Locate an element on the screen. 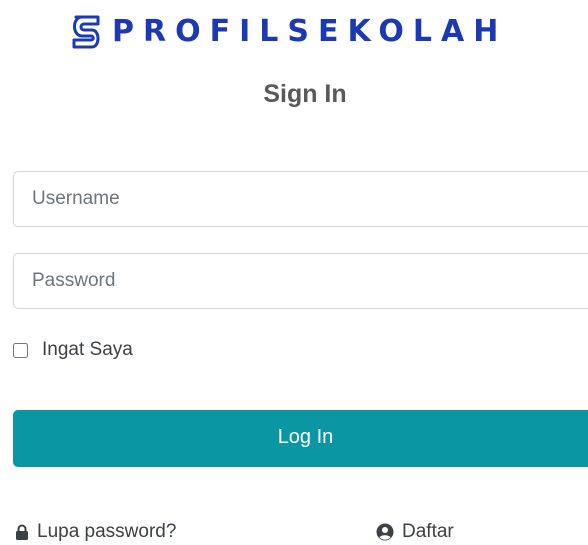 This screenshot has width=588, height=545. username-input is located at coordinates (300, 199).